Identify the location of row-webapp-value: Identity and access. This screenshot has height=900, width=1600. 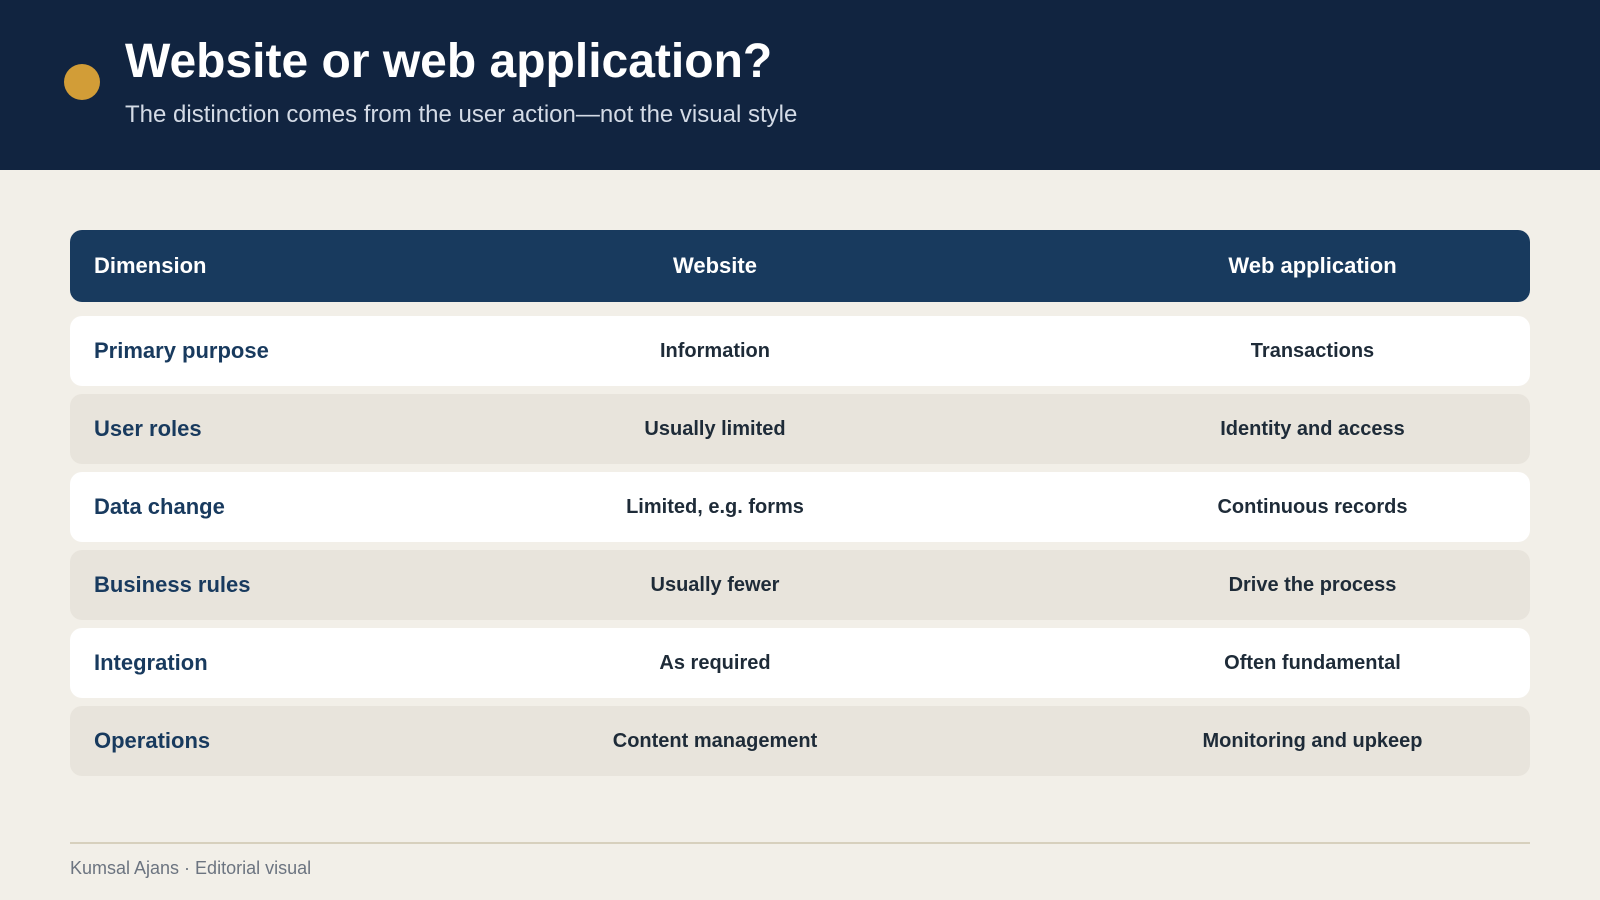
(1312, 428).